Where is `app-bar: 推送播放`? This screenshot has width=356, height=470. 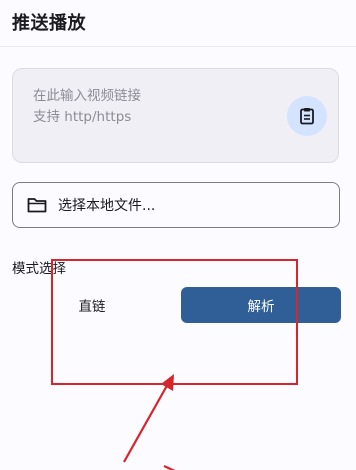
app-bar: 推送播放 is located at coordinates (178, 23).